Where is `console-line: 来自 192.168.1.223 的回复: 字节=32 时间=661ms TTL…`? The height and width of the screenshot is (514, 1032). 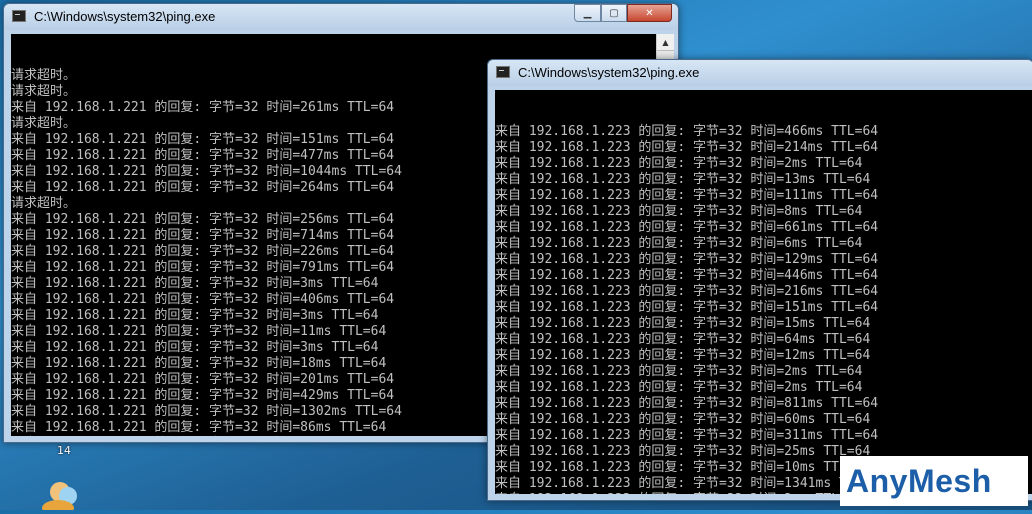 console-line: 来自 192.168.1.223 的回复: 字节=32 时间=661ms TTL… is located at coordinates (687, 227).